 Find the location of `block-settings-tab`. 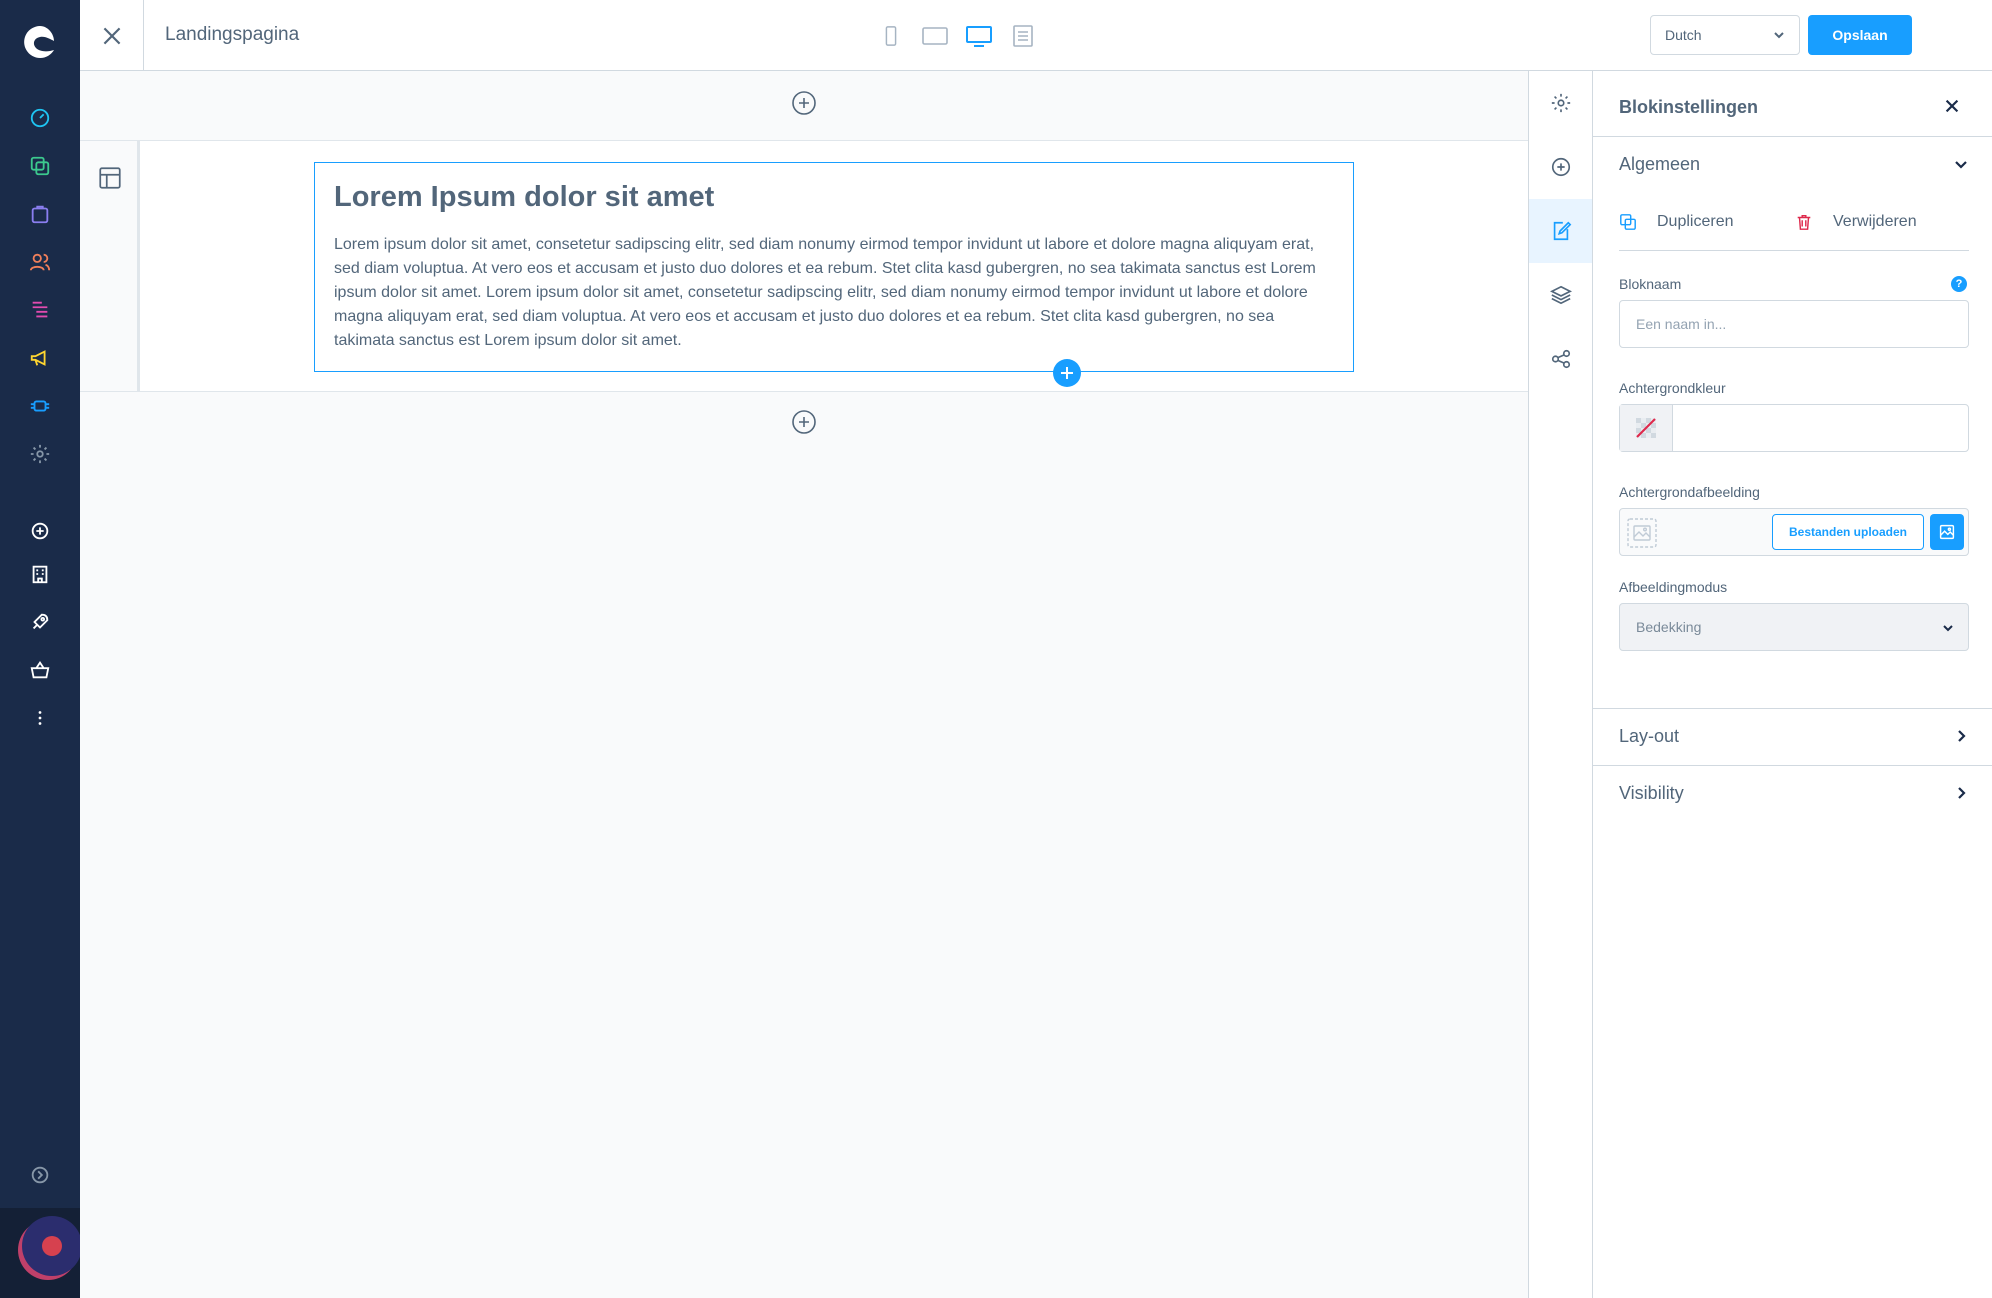

block-settings-tab is located at coordinates (1560, 231).